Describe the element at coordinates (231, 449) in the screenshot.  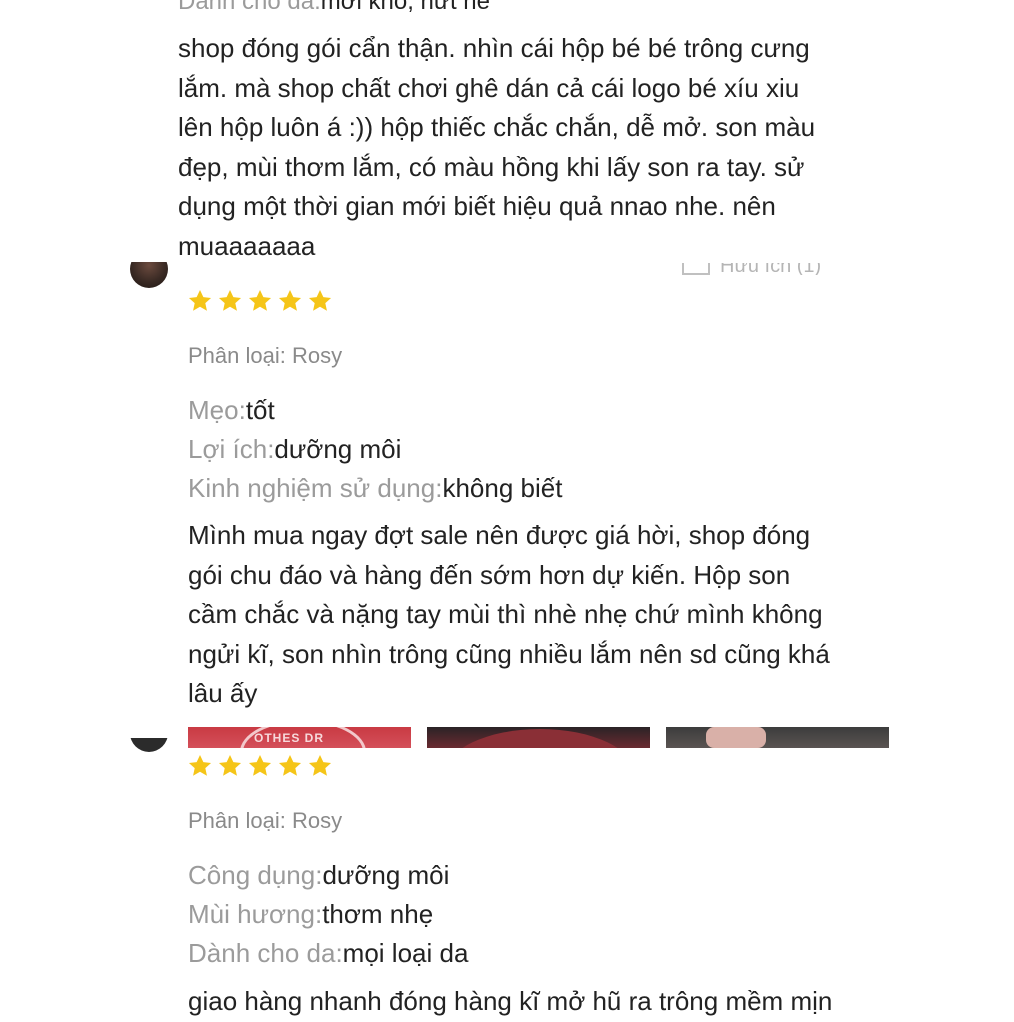
I see `attr-label: Lợi ích:` at that location.